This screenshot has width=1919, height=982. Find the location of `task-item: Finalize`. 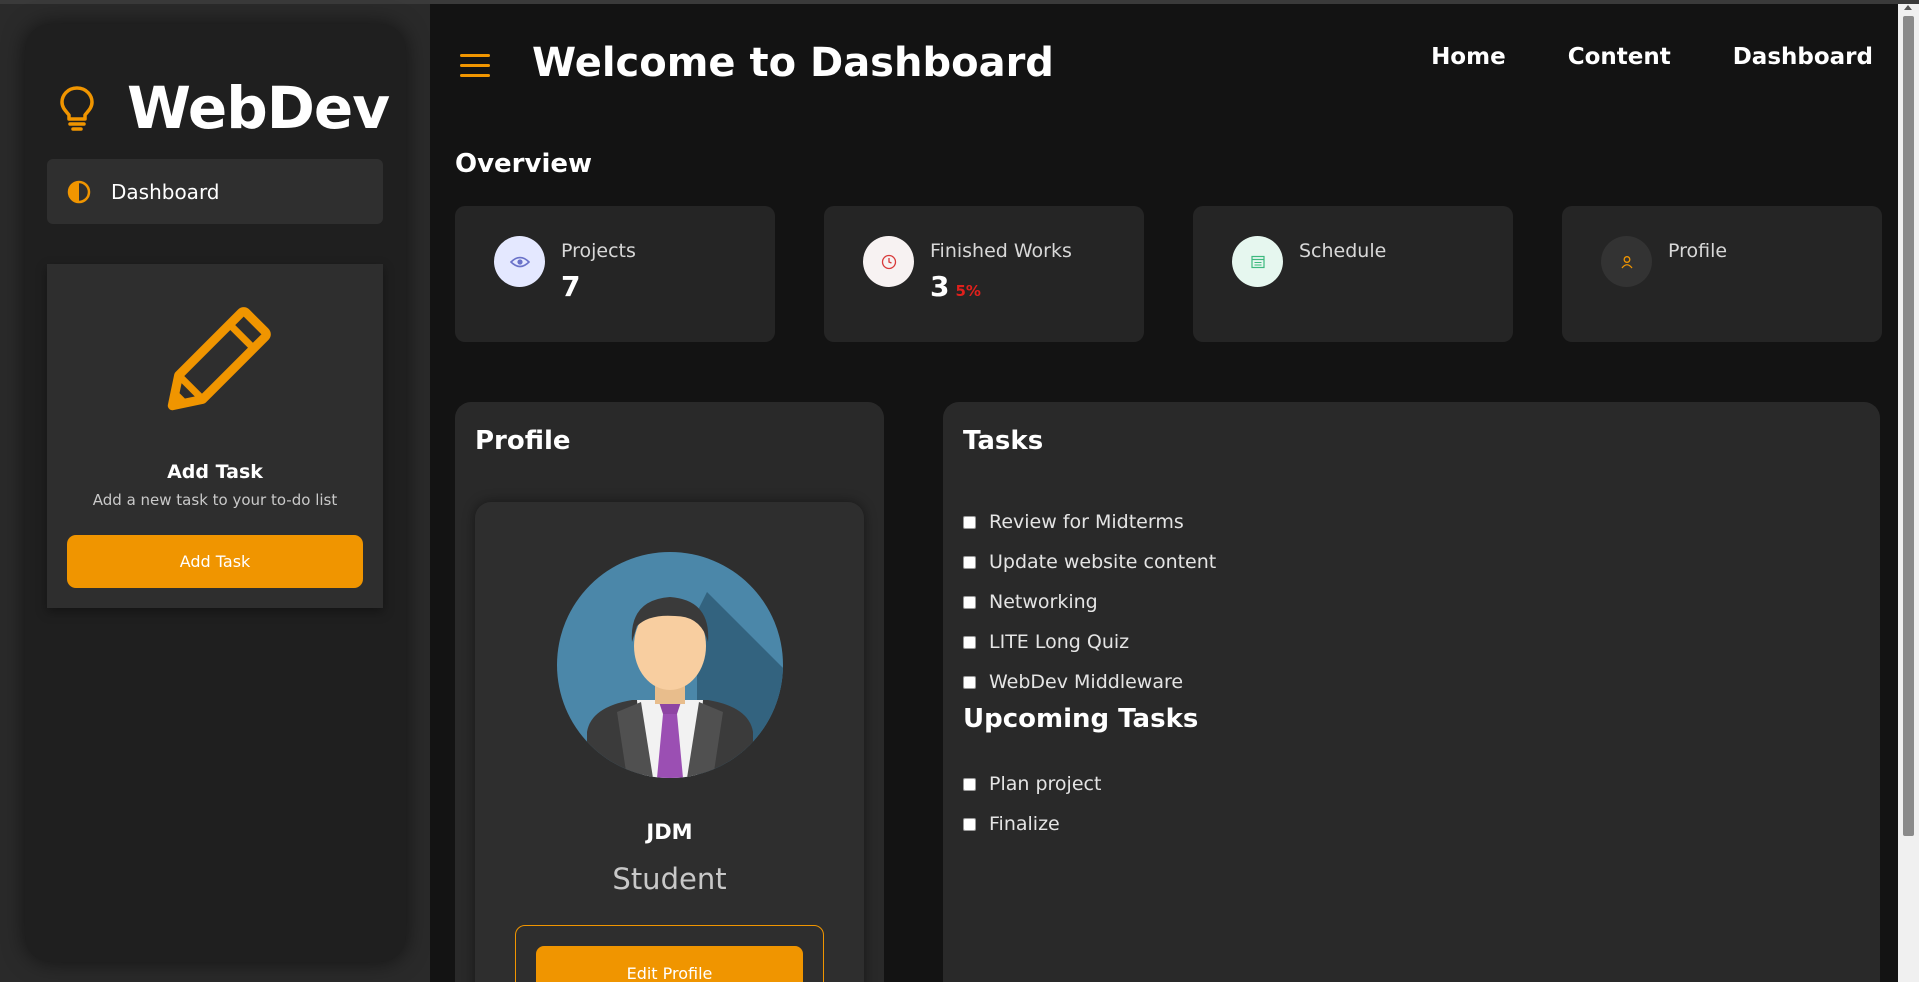

task-item: Finalize is located at coordinates (1032, 824).